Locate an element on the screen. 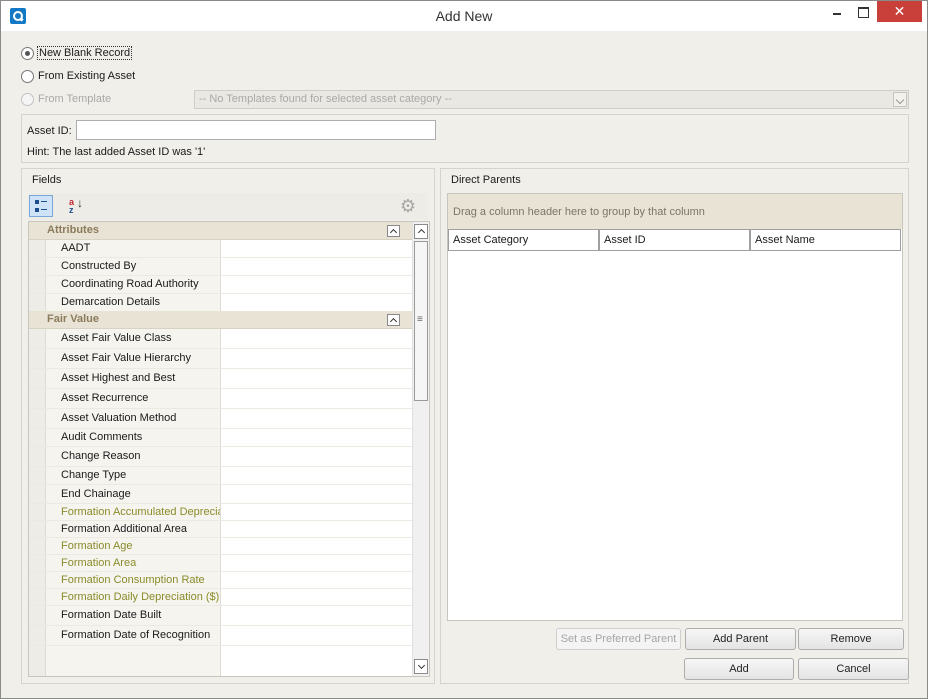 The width and height of the screenshot is (928, 699). scrollbar-thumb is located at coordinates (421, 321).